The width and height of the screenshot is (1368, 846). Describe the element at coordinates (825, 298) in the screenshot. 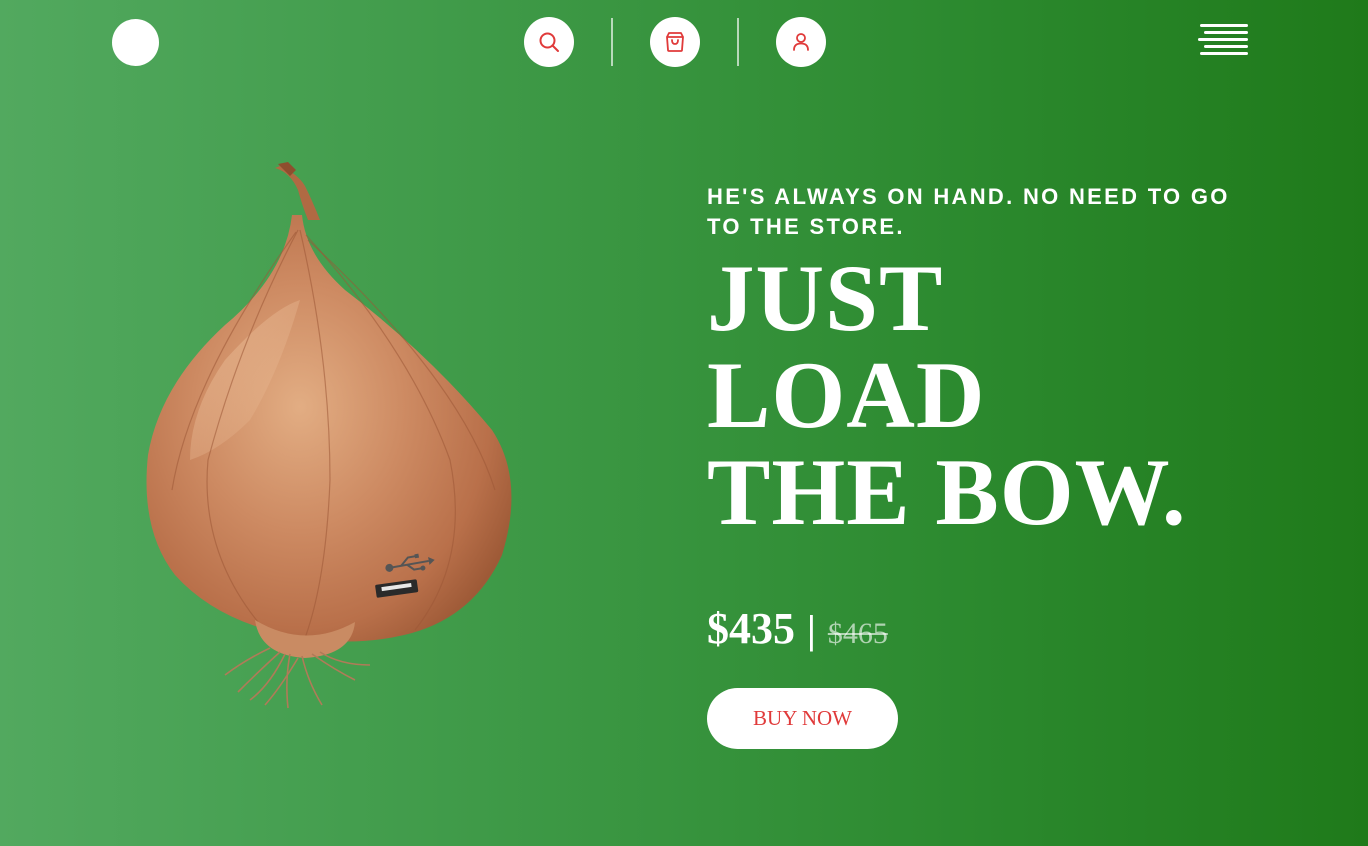

I see `headline-line: JUST` at that location.